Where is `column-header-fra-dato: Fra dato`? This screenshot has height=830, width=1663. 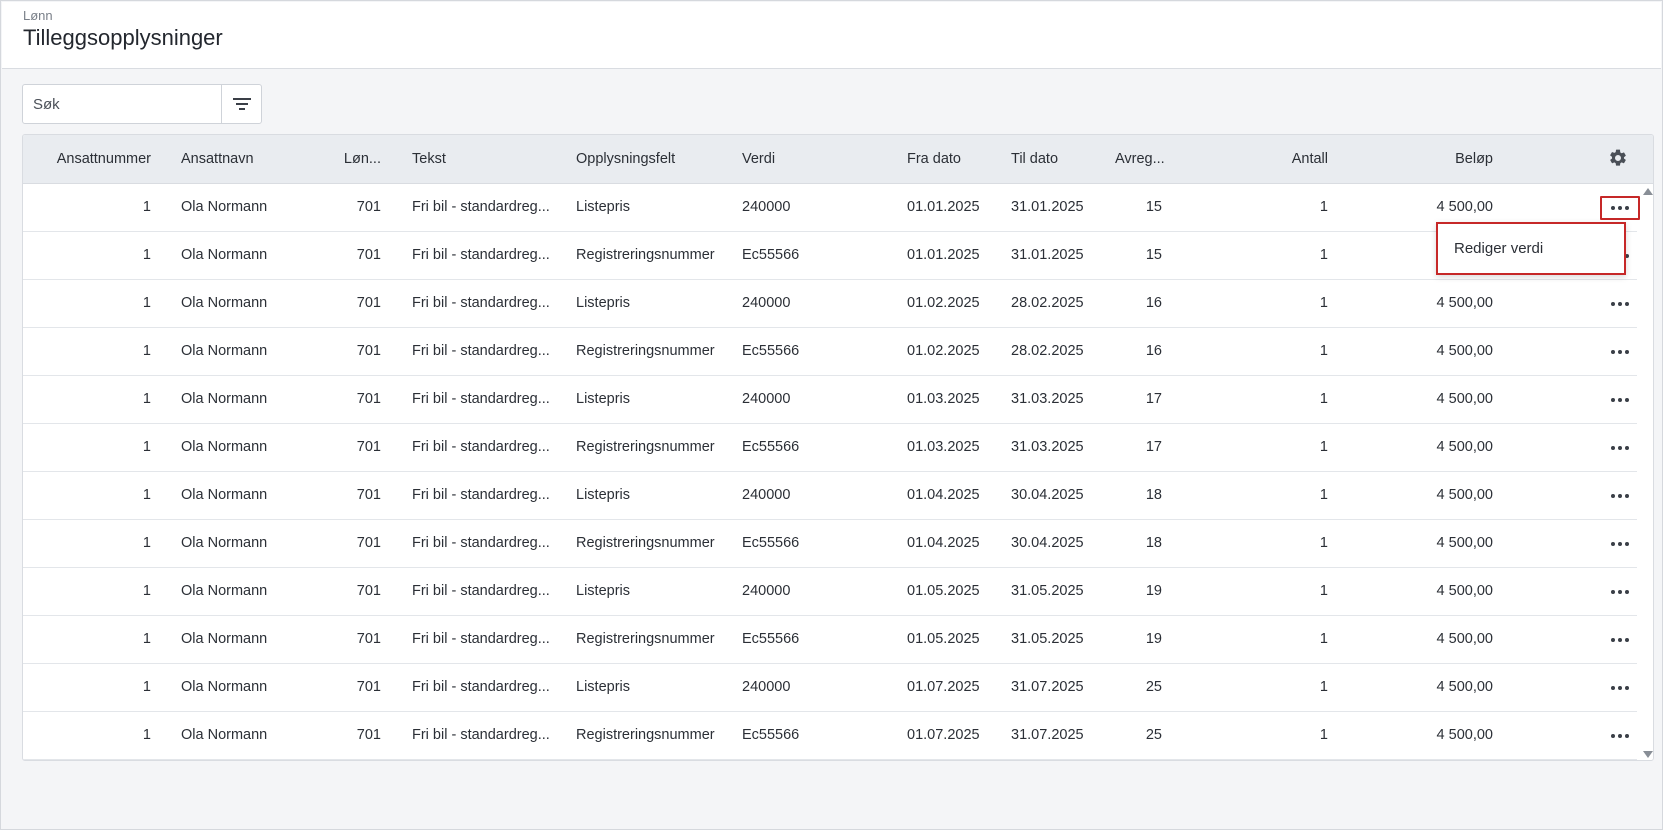 column-header-fra-dato: Fra dato is located at coordinates (957, 159).